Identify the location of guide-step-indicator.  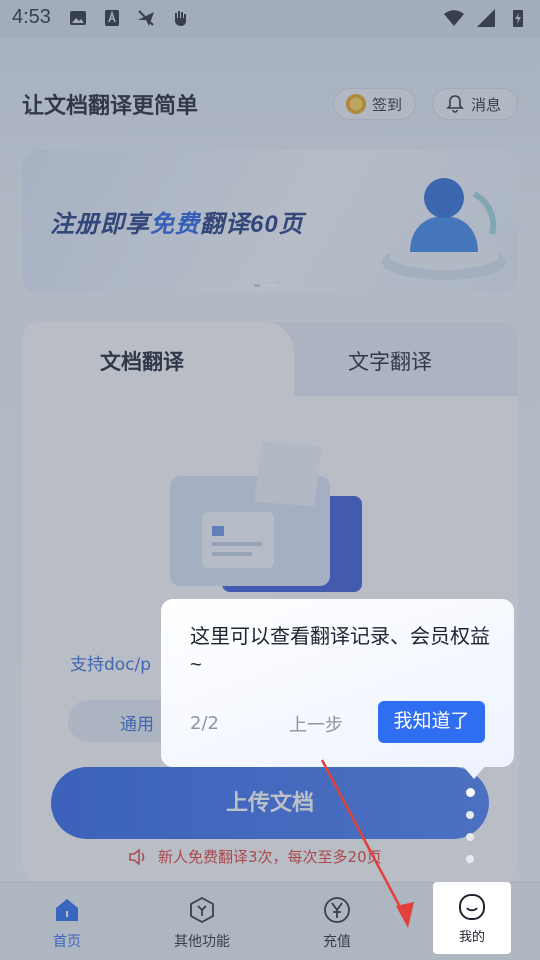
(470, 825).